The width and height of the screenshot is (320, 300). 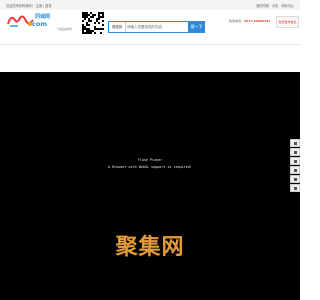 What do you see at coordinates (150, 44) in the screenshot?
I see `header-divider` at bounding box center [150, 44].